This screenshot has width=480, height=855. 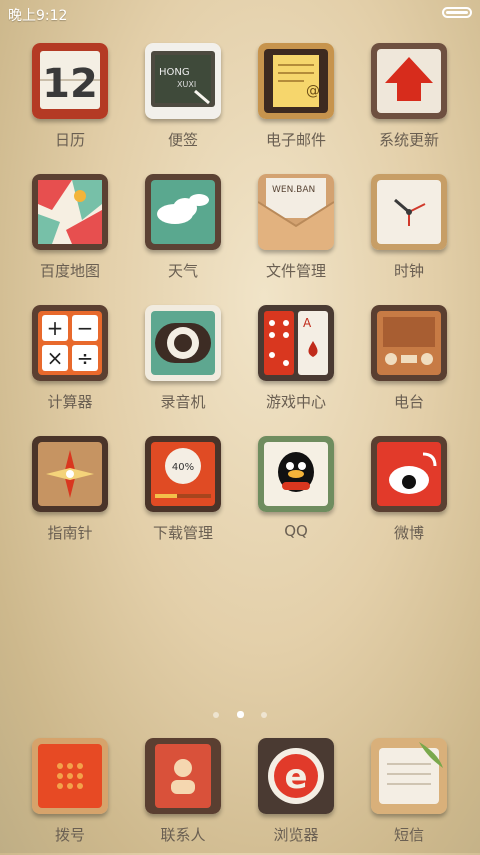 What do you see at coordinates (70, 84) in the screenshot?
I see `calendar-date: 12` at bounding box center [70, 84].